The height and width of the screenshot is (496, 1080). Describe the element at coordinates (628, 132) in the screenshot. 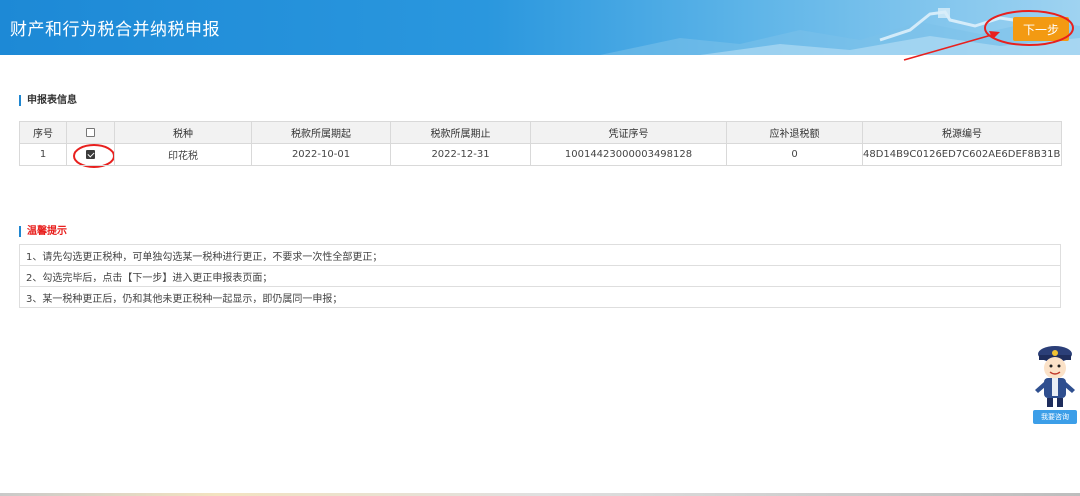

I see `col-header-voucher-no: 凭证序号` at that location.